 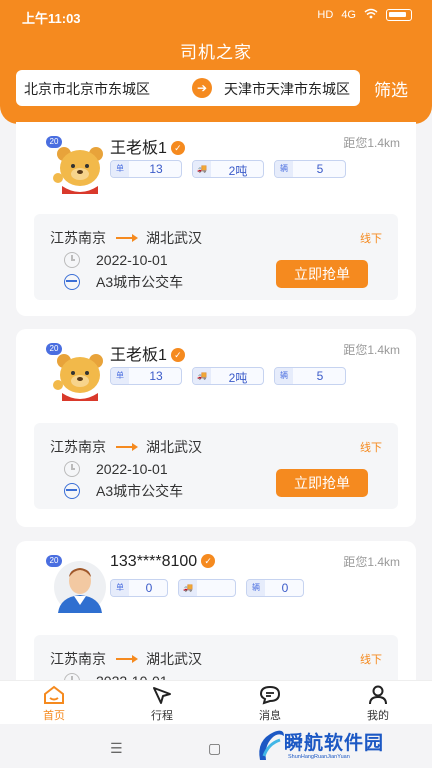 I want to click on nav-profile: 我的, so click(x=378, y=704).